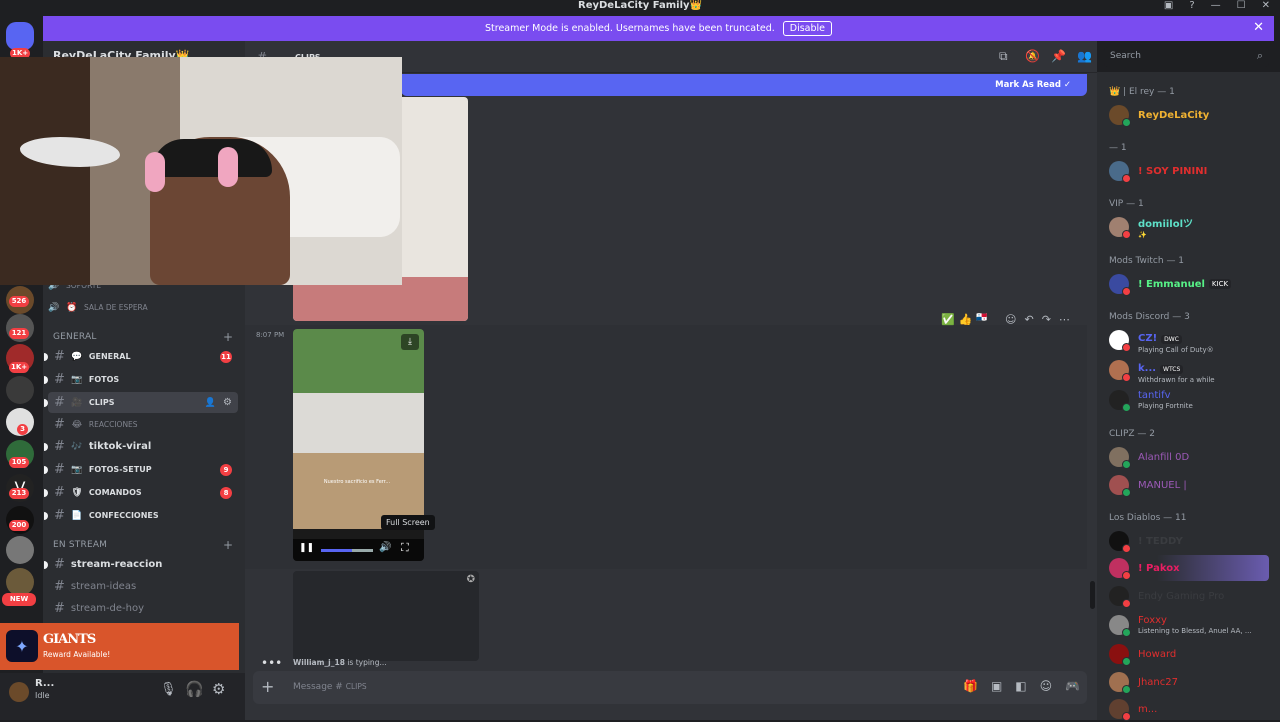 Image resolution: width=1280 pixels, height=722 pixels. I want to click on channel-comandos: # 🛡 COMANDOS 8, so click(141, 492).